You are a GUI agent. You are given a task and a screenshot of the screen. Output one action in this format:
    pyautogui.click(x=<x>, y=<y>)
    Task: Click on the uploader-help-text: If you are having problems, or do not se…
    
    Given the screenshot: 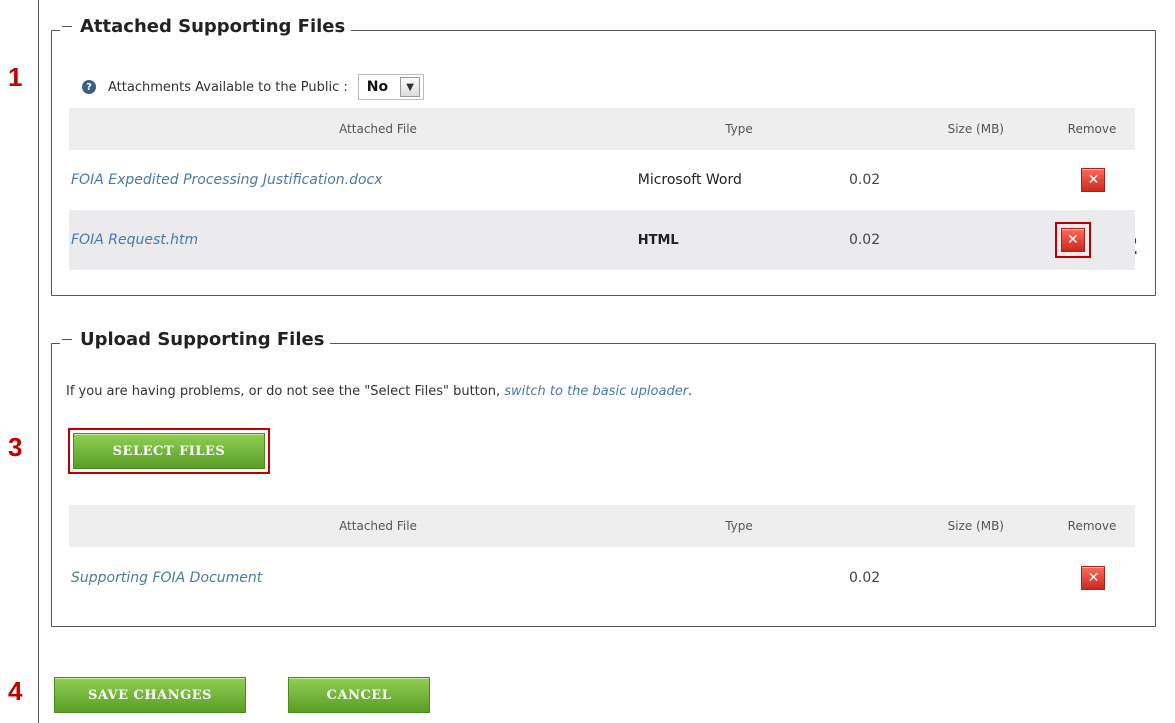 What is the action you would take?
    pyautogui.click(x=379, y=391)
    